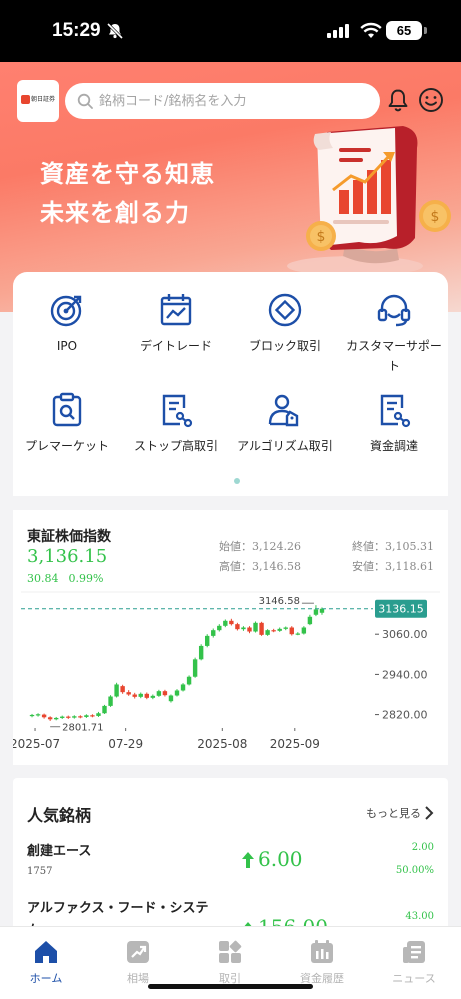 This screenshot has width=461, height=999. I want to click on tab-fund-history: 資金履歴, so click(322, 962).